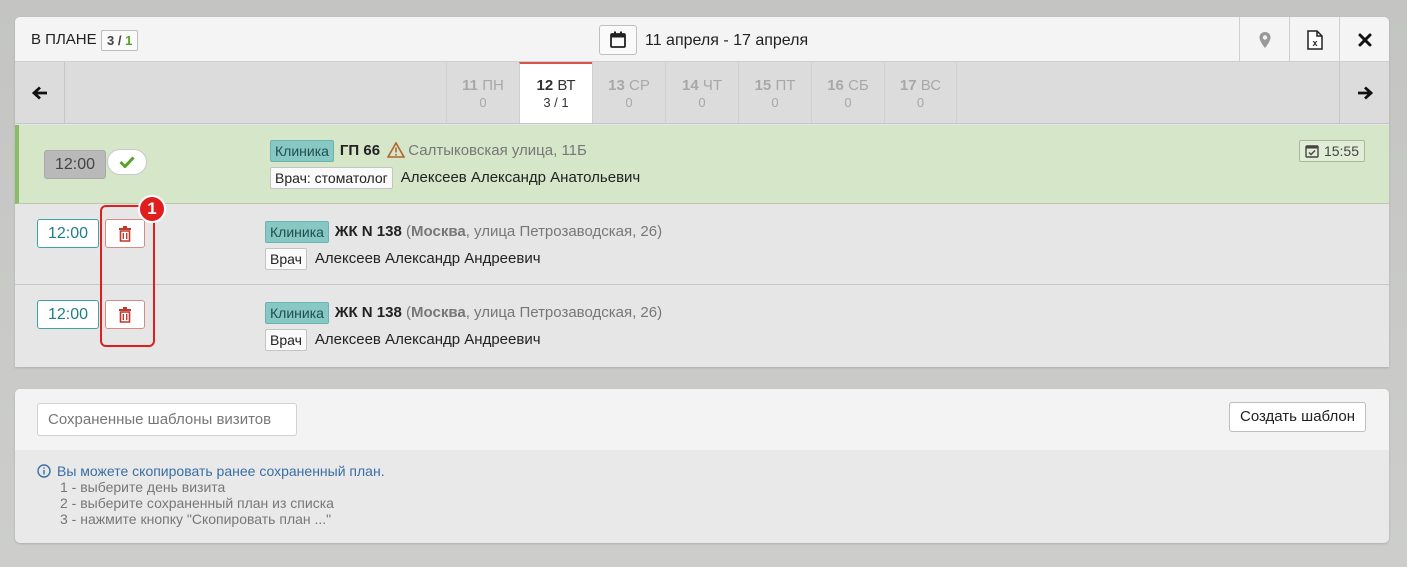  What do you see at coordinates (152, 209) in the screenshot?
I see `annotation-marker: 1` at bounding box center [152, 209].